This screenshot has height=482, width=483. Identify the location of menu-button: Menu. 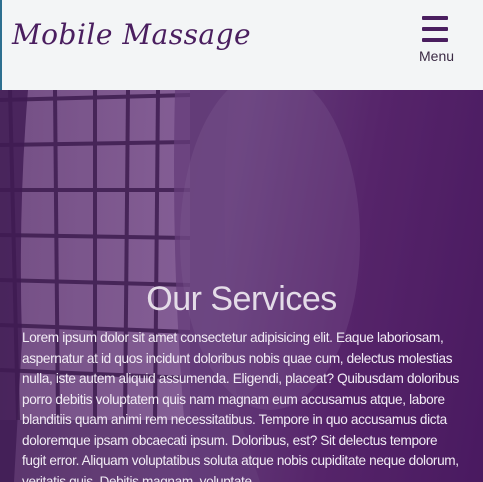
(437, 42).